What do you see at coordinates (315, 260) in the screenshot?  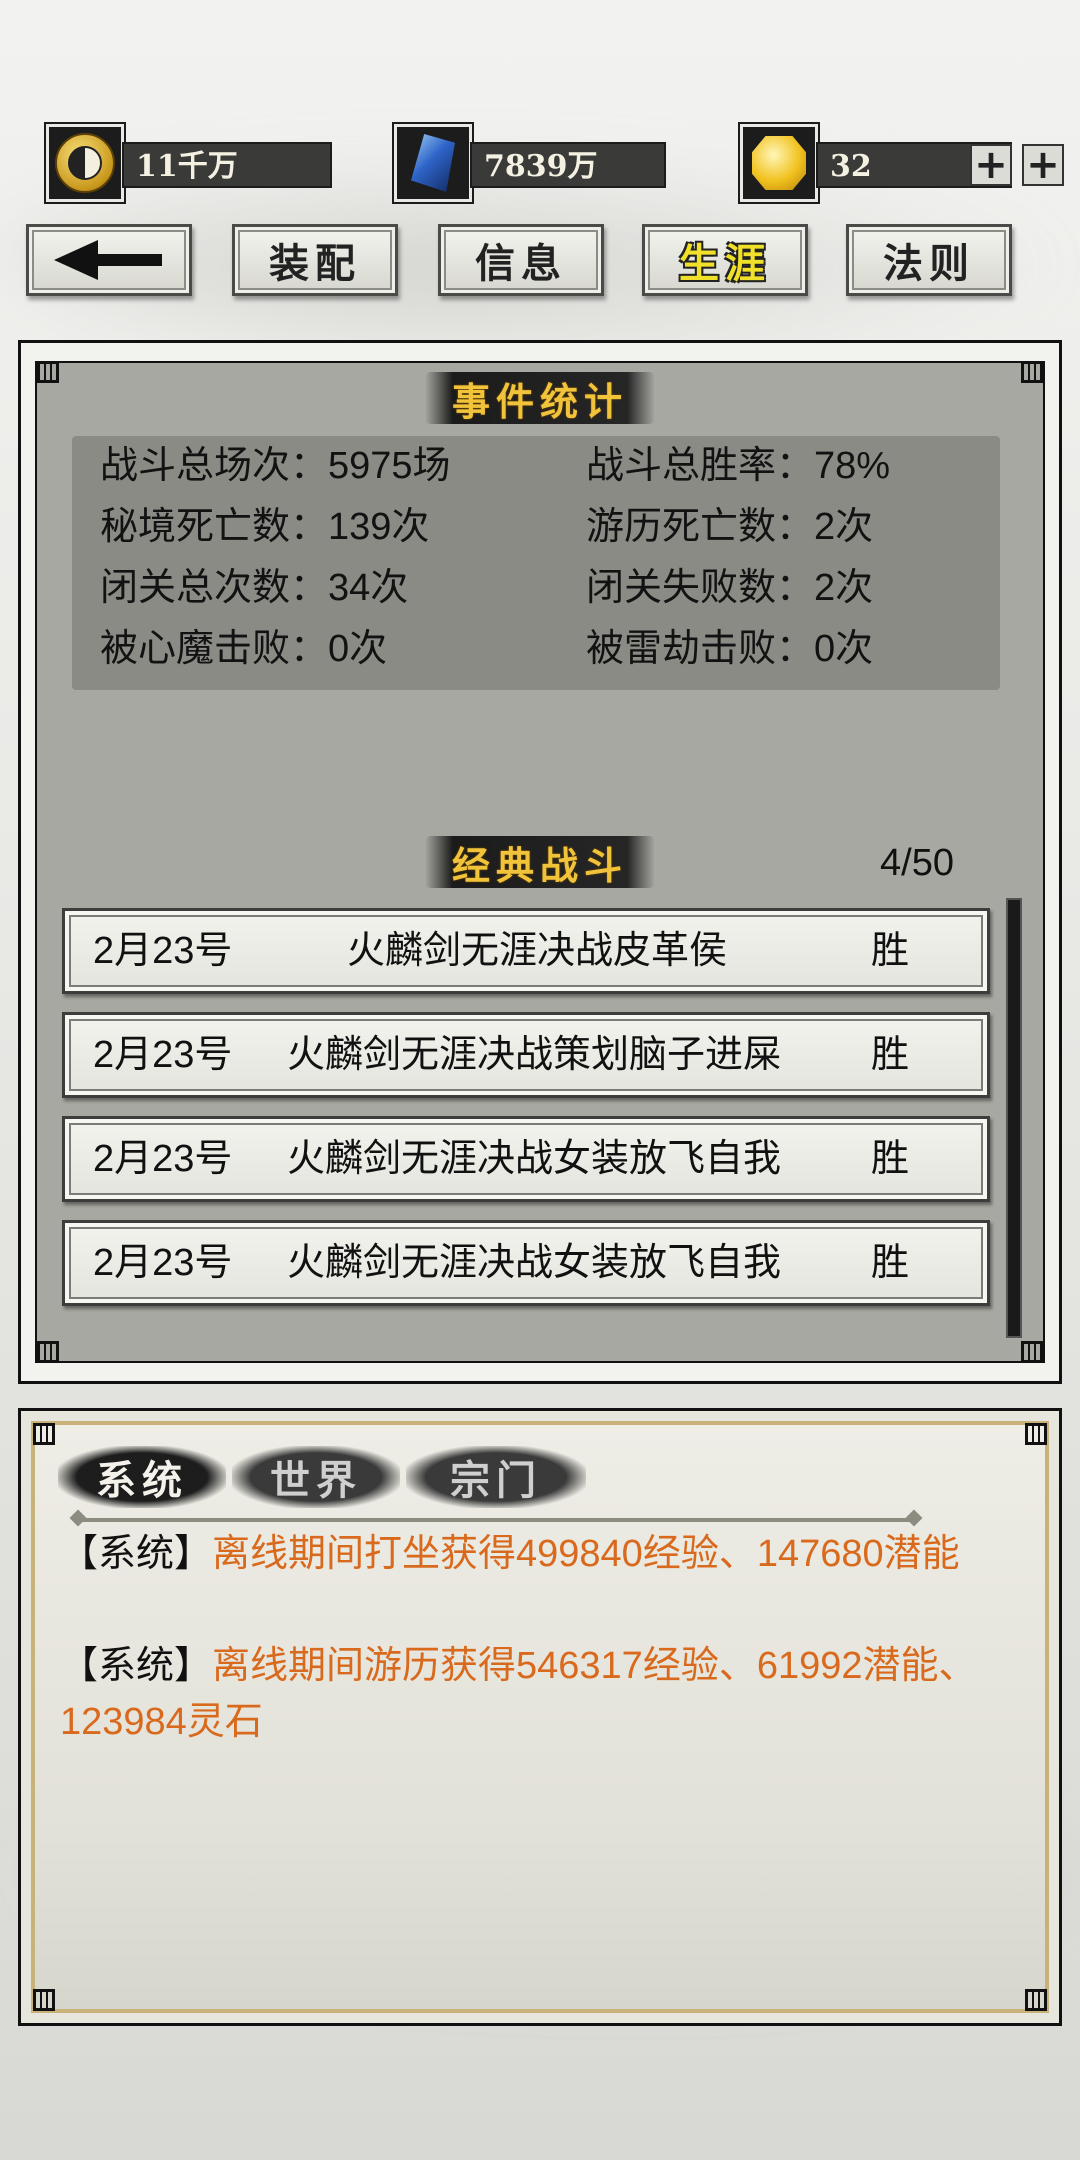 I see `tab-equip: 装配` at bounding box center [315, 260].